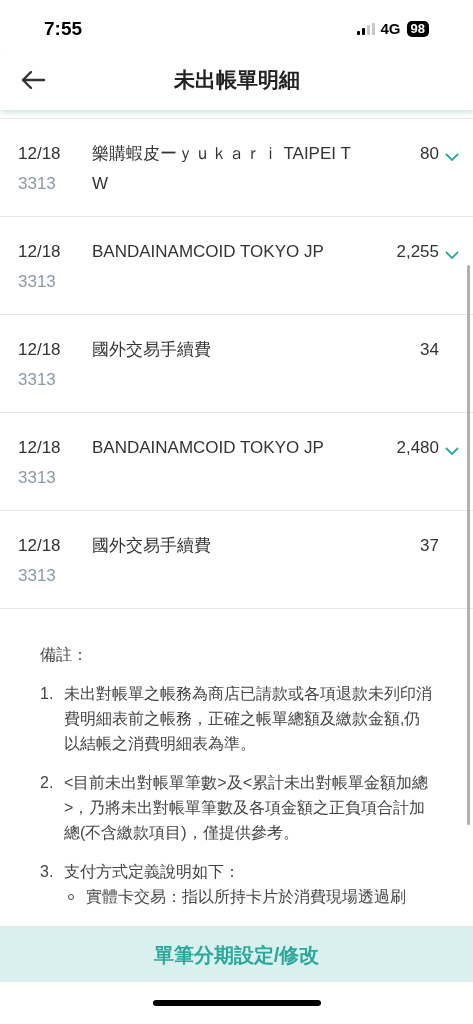 The width and height of the screenshot is (473, 1024). What do you see at coordinates (47, 783) in the screenshot?
I see `note-number: 2.` at bounding box center [47, 783].